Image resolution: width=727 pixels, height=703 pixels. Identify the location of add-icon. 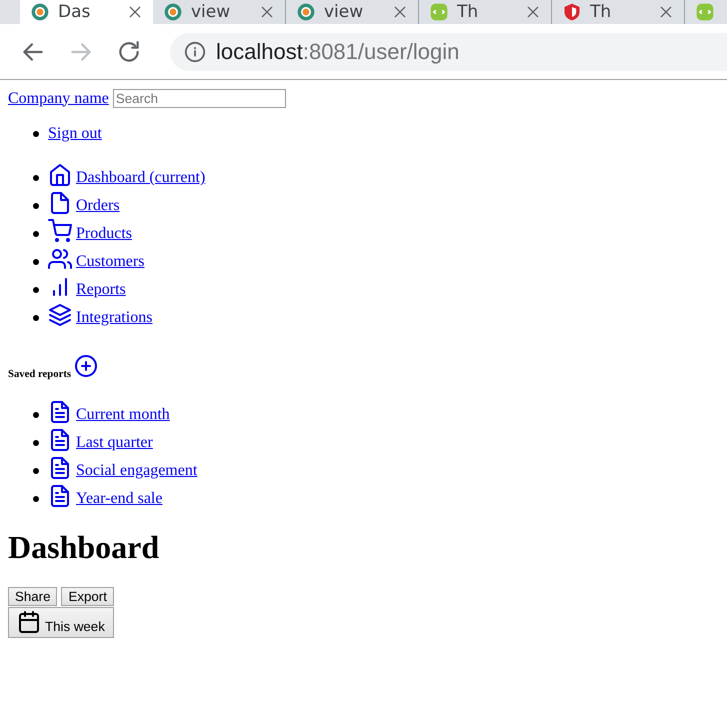
(86, 366).